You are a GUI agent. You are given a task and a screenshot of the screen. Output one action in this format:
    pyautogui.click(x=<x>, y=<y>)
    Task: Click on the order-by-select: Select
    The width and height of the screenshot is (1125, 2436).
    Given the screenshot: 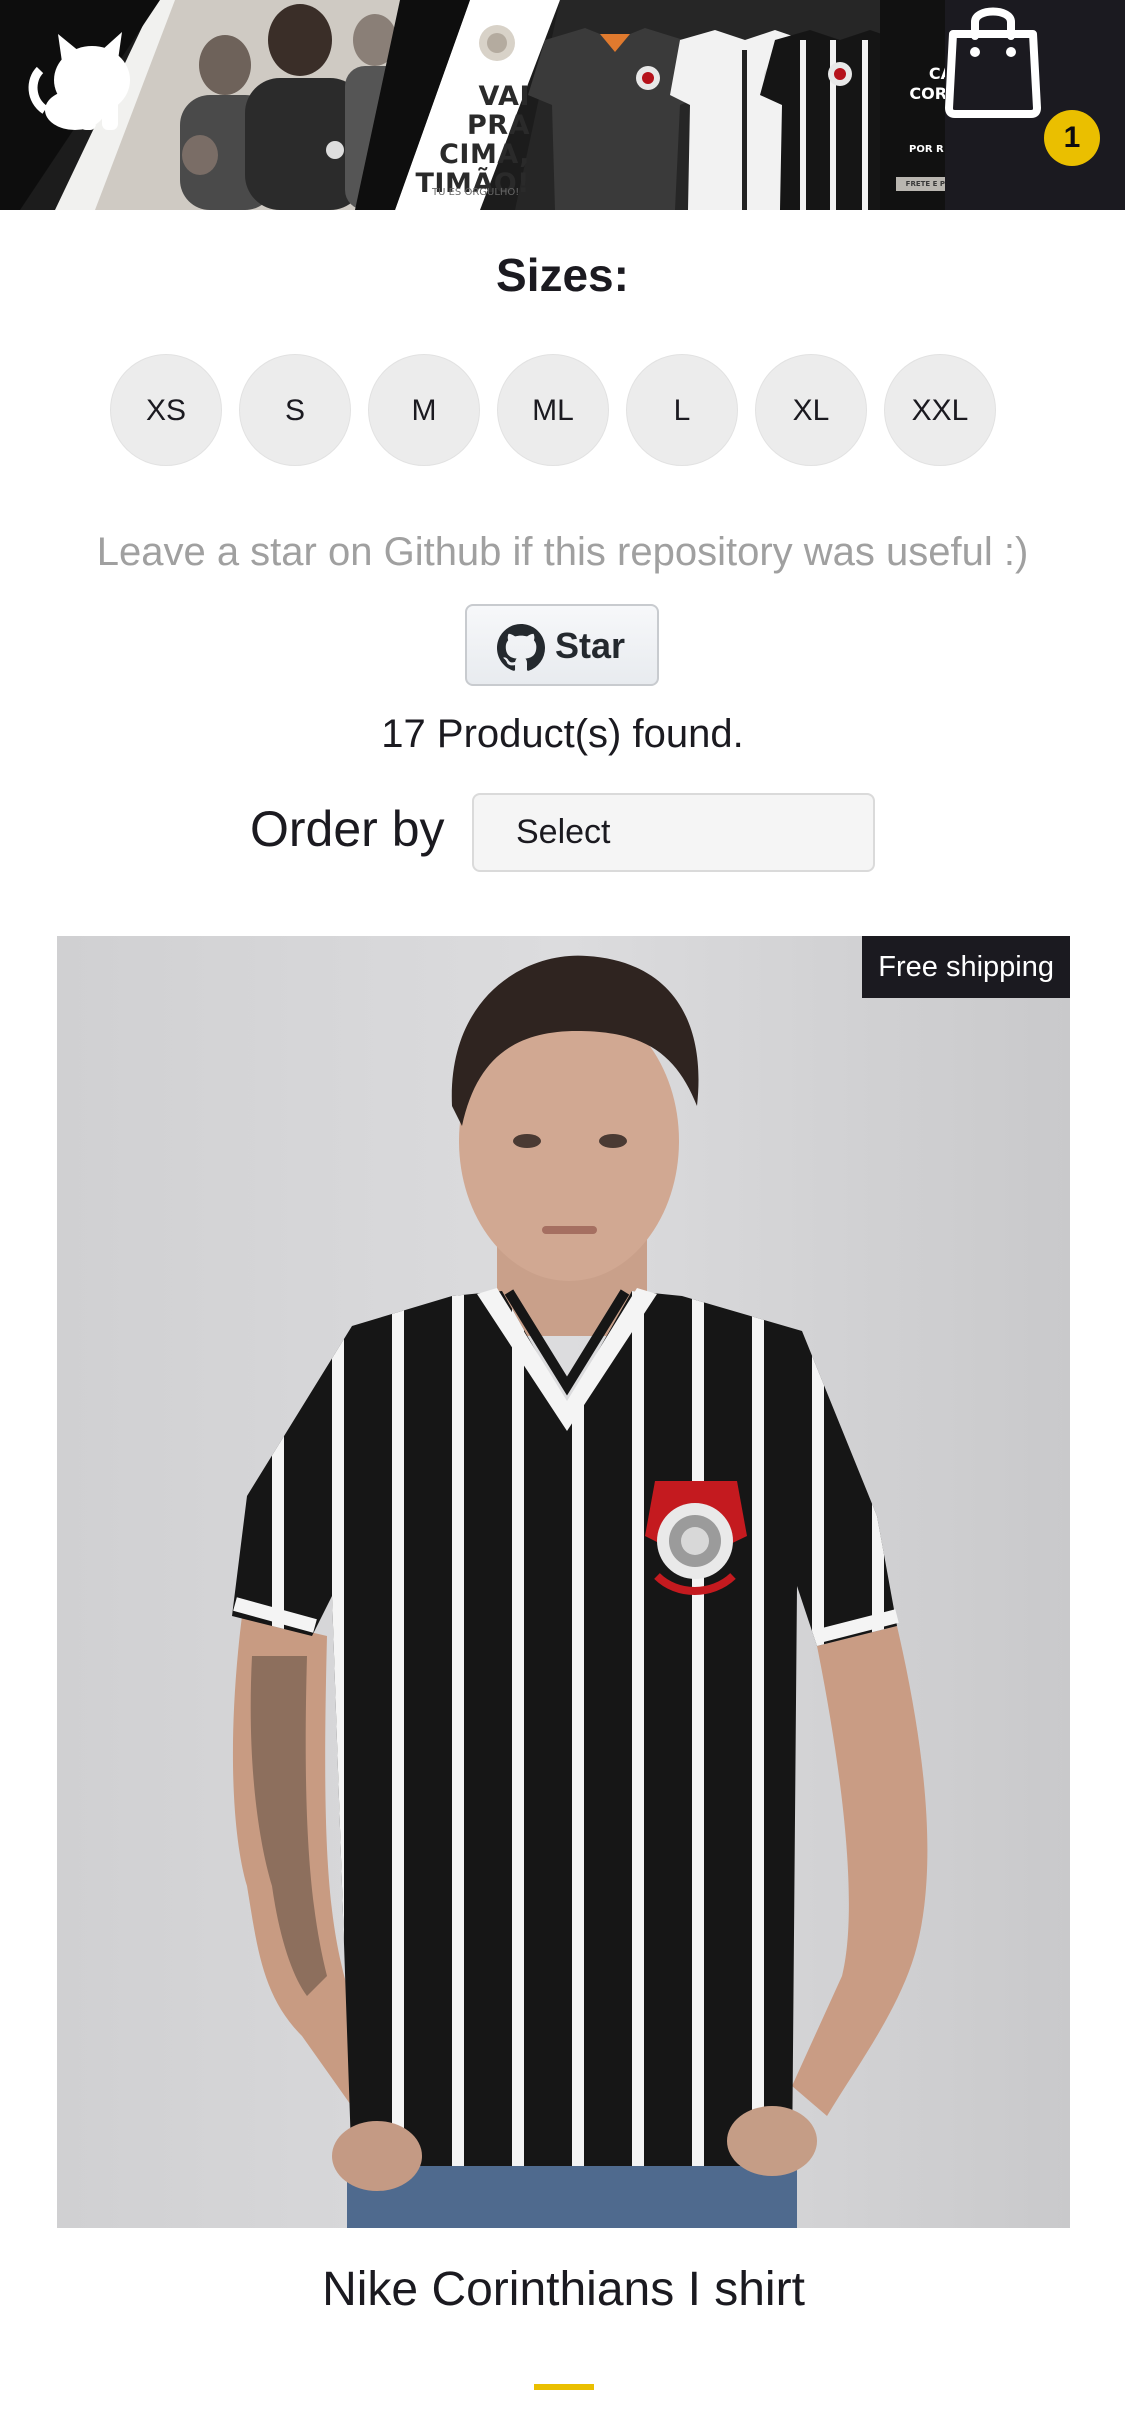 What is the action you would take?
    pyautogui.click(x=673, y=832)
    